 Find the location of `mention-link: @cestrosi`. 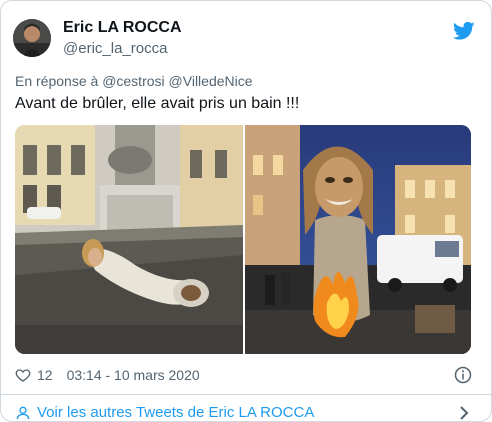

mention-link: @cestrosi is located at coordinates (133, 81).